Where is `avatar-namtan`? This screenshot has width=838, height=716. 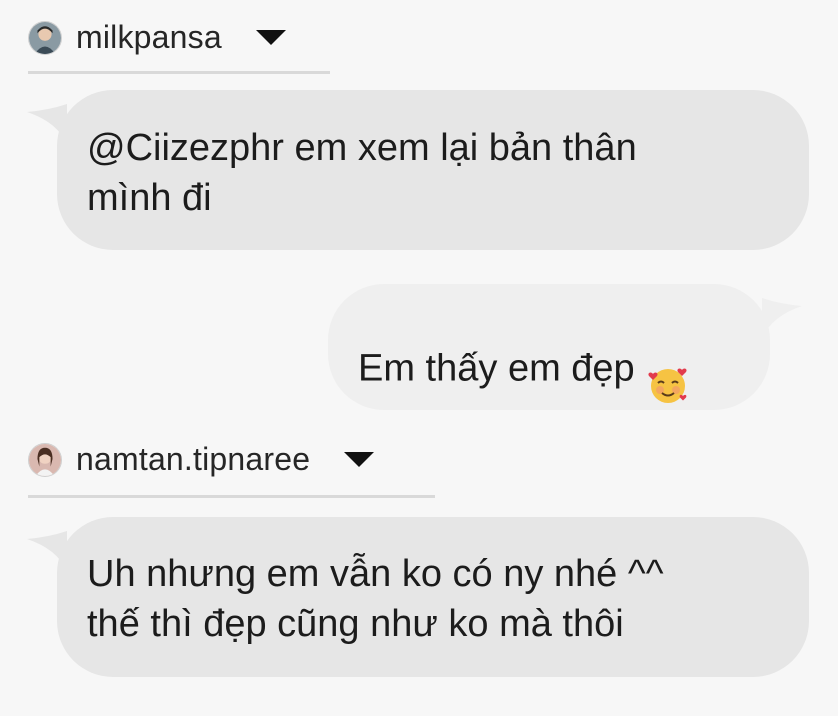 avatar-namtan is located at coordinates (45, 459).